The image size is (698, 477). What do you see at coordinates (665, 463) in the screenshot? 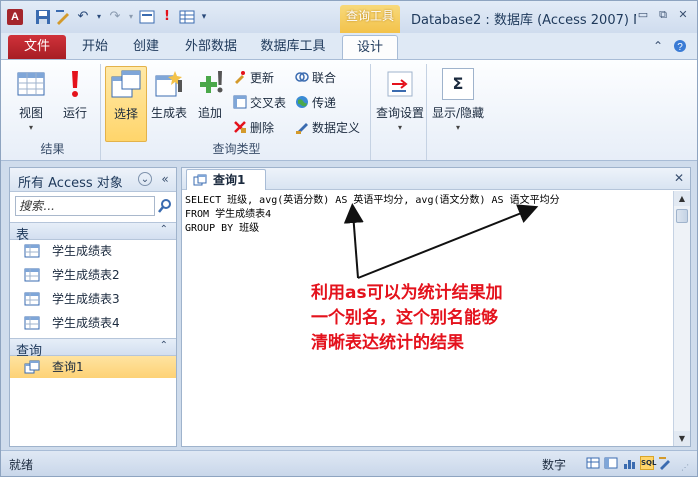
I see `design-view-icon` at bounding box center [665, 463].